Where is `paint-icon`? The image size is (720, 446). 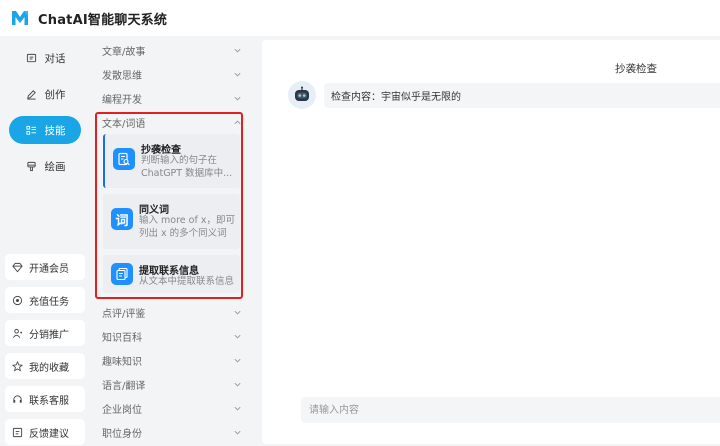
paint-icon is located at coordinates (32, 166).